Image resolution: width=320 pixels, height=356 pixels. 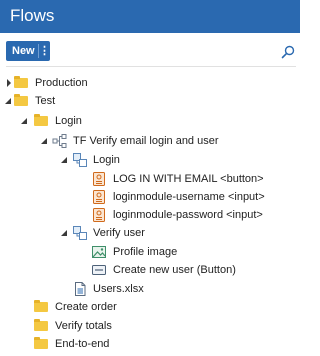 What do you see at coordinates (188, 215) in the screenshot?
I see `tree-item-label: loginmodule-password <input>` at bounding box center [188, 215].